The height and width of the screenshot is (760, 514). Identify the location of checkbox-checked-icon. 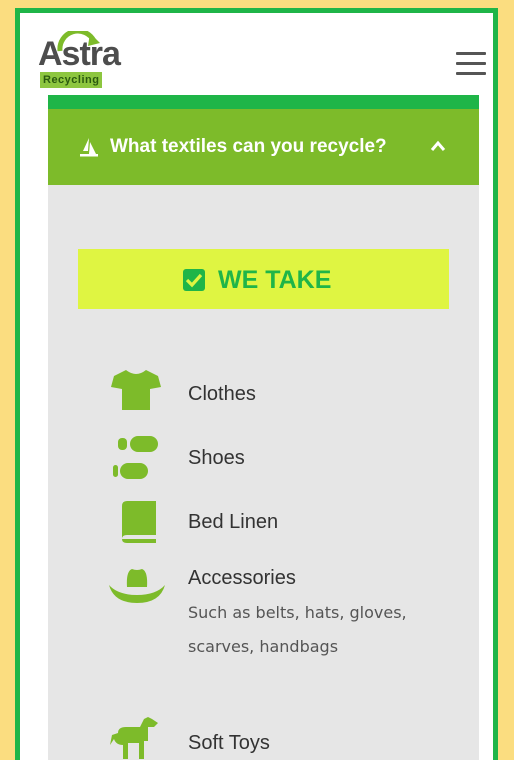
(194, 280).